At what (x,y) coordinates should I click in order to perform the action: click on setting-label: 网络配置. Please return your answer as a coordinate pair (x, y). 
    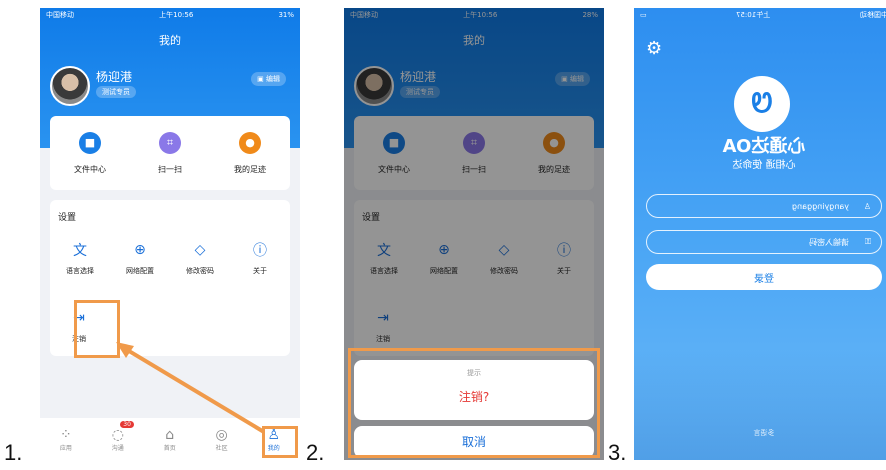
    Looking at the image, I should click on (140, 271).